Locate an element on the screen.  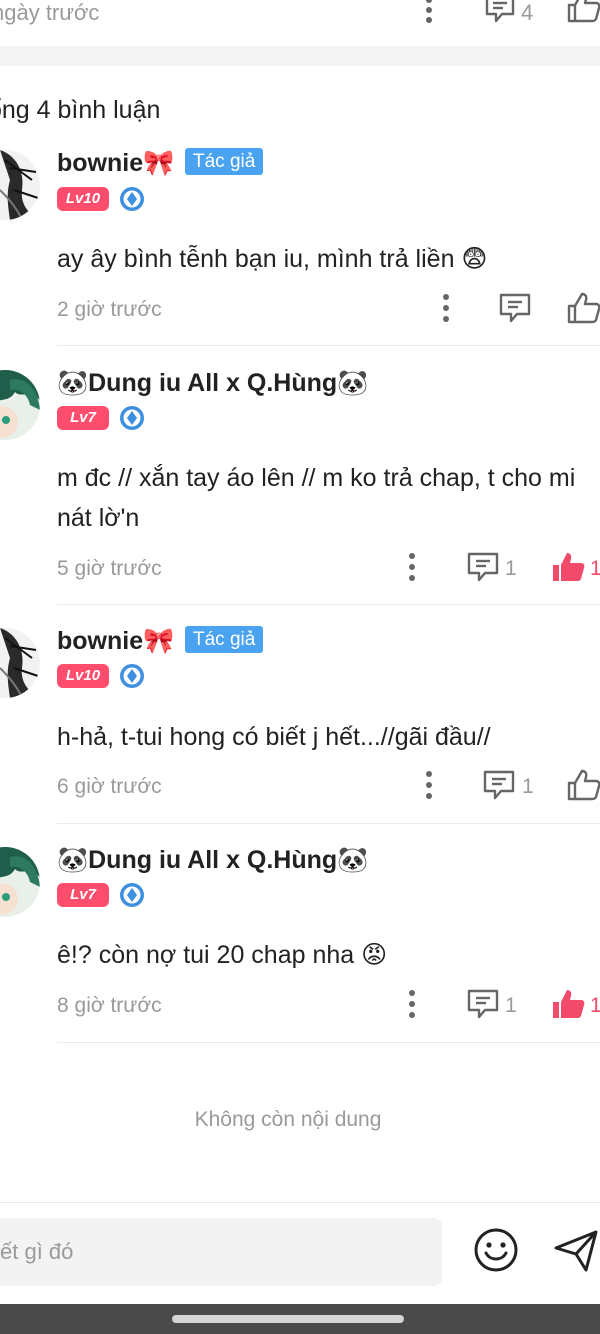
composer-divider is located at coordinates (300, 1202).